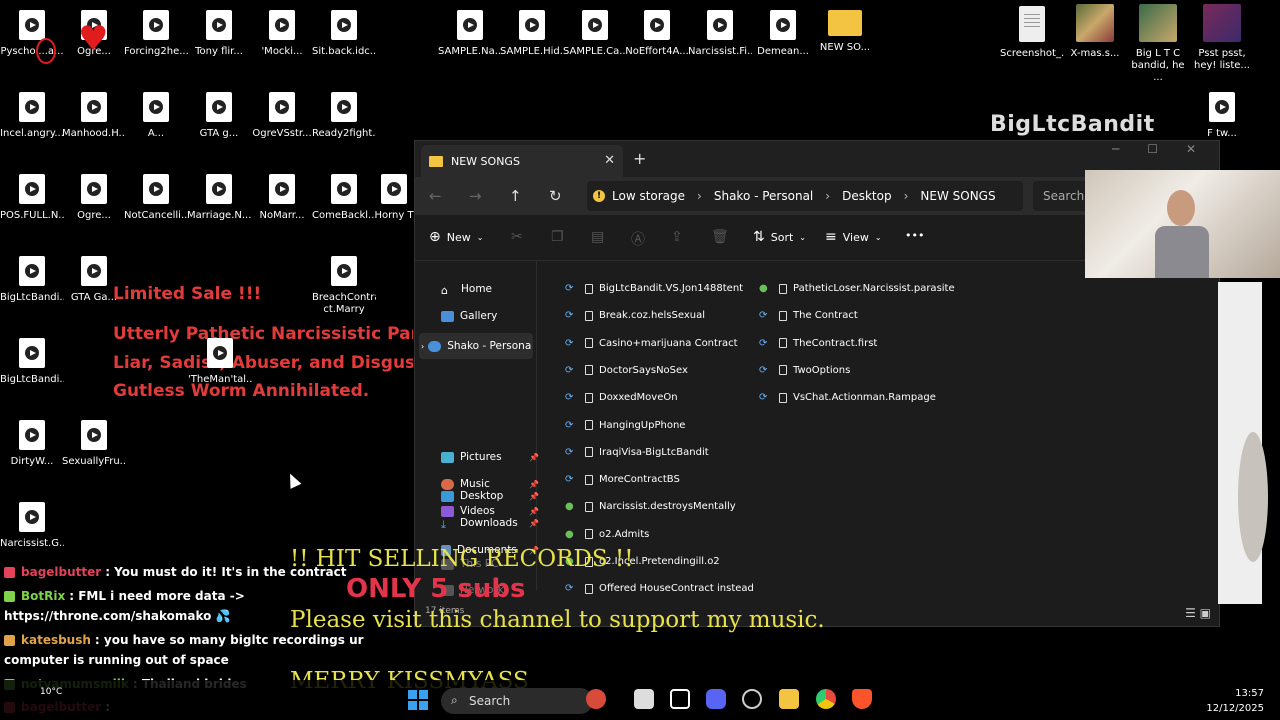 Image resolution: width=1280 pixels, height=720 pixels. What do you see at coordinates (648, 196) in the screenshot?
I see `low-storage-label: Low storage` at bounding box center [648, 196].